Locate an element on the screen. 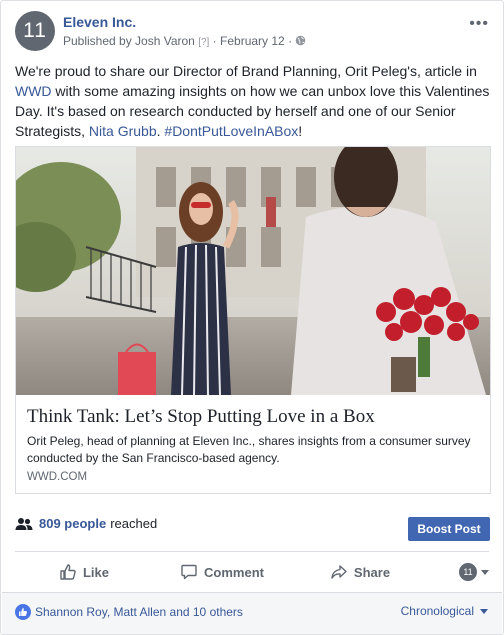 This screenshot has height=635, width=504. nita-grubb-link: Nita Grubb is located at coordinates (123, 131).